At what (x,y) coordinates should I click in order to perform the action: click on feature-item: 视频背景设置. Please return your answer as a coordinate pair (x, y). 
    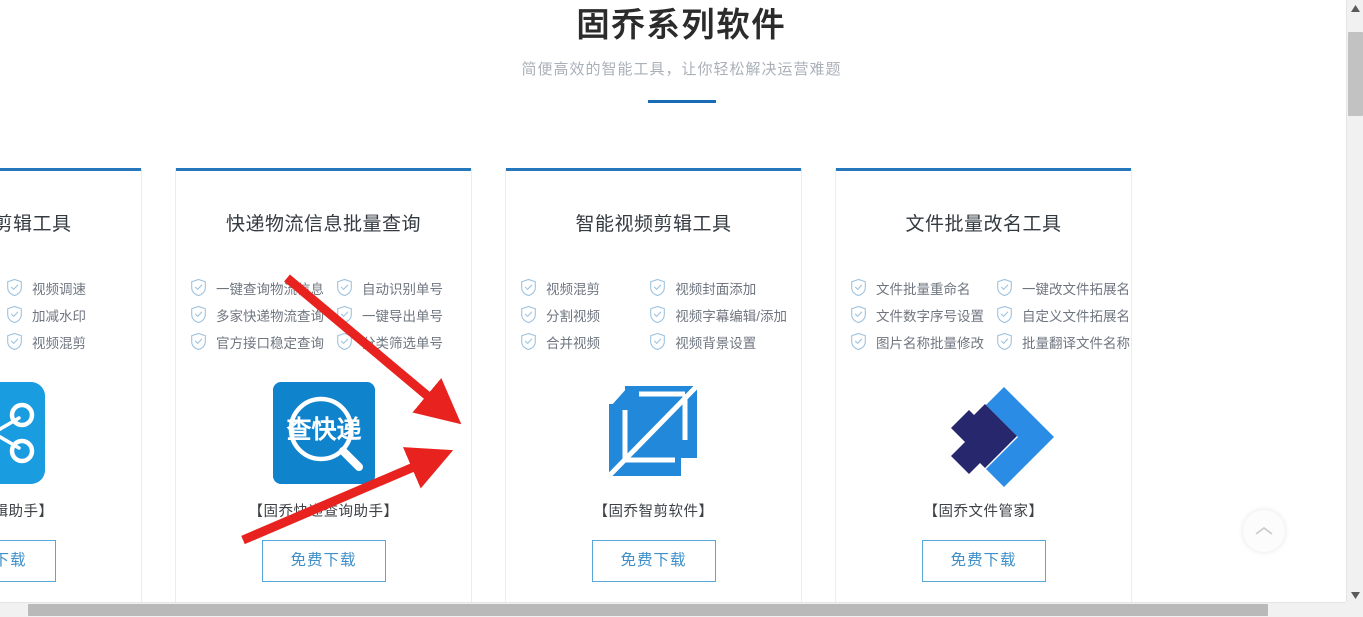
    Looking at the image, I should click on (718, 341).